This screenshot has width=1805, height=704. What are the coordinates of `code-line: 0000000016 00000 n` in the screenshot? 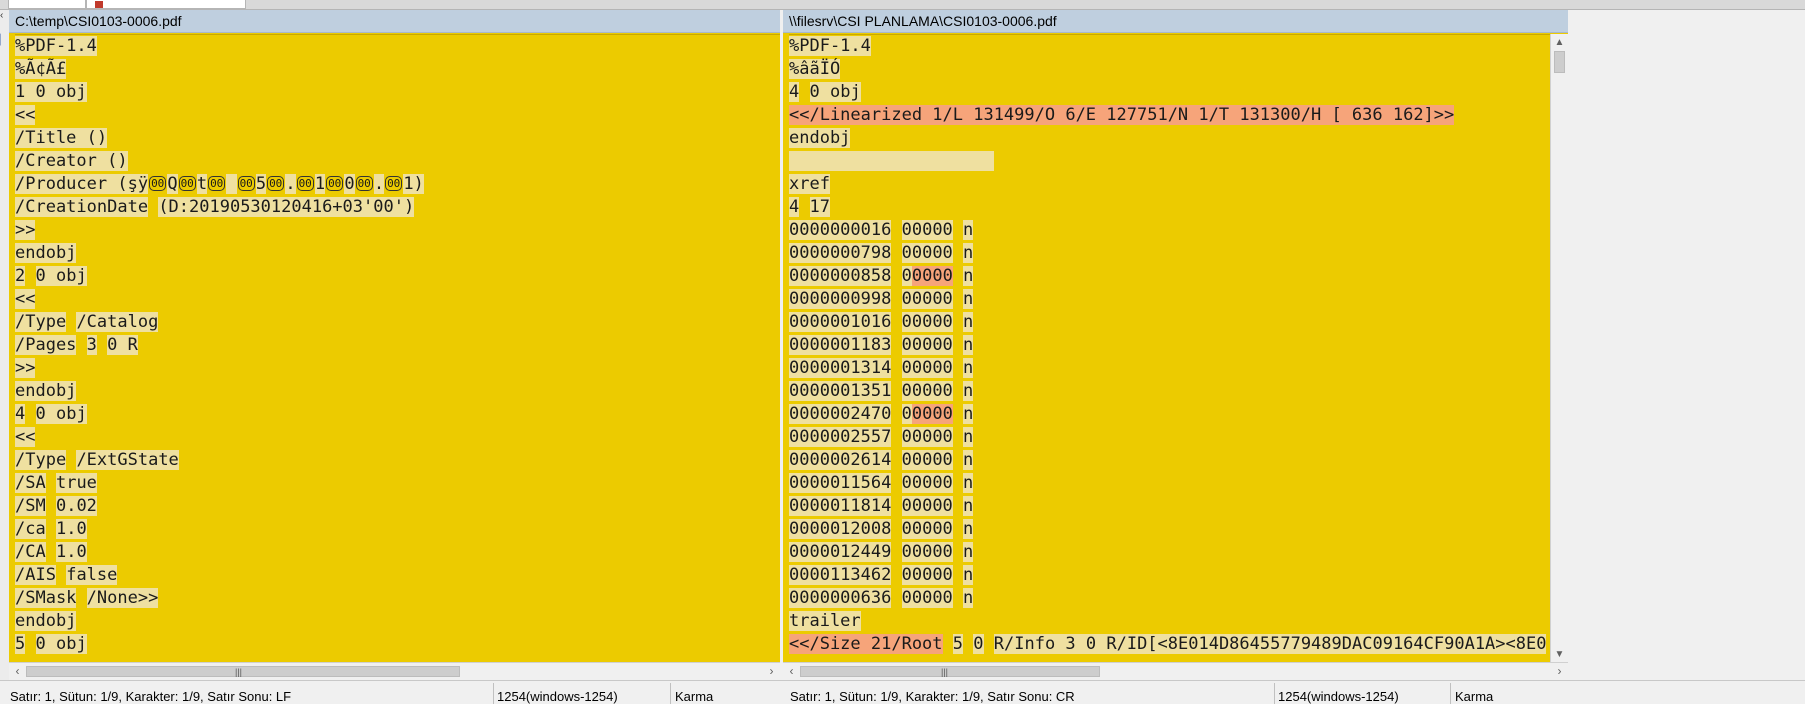 It's located at (1170, 230).